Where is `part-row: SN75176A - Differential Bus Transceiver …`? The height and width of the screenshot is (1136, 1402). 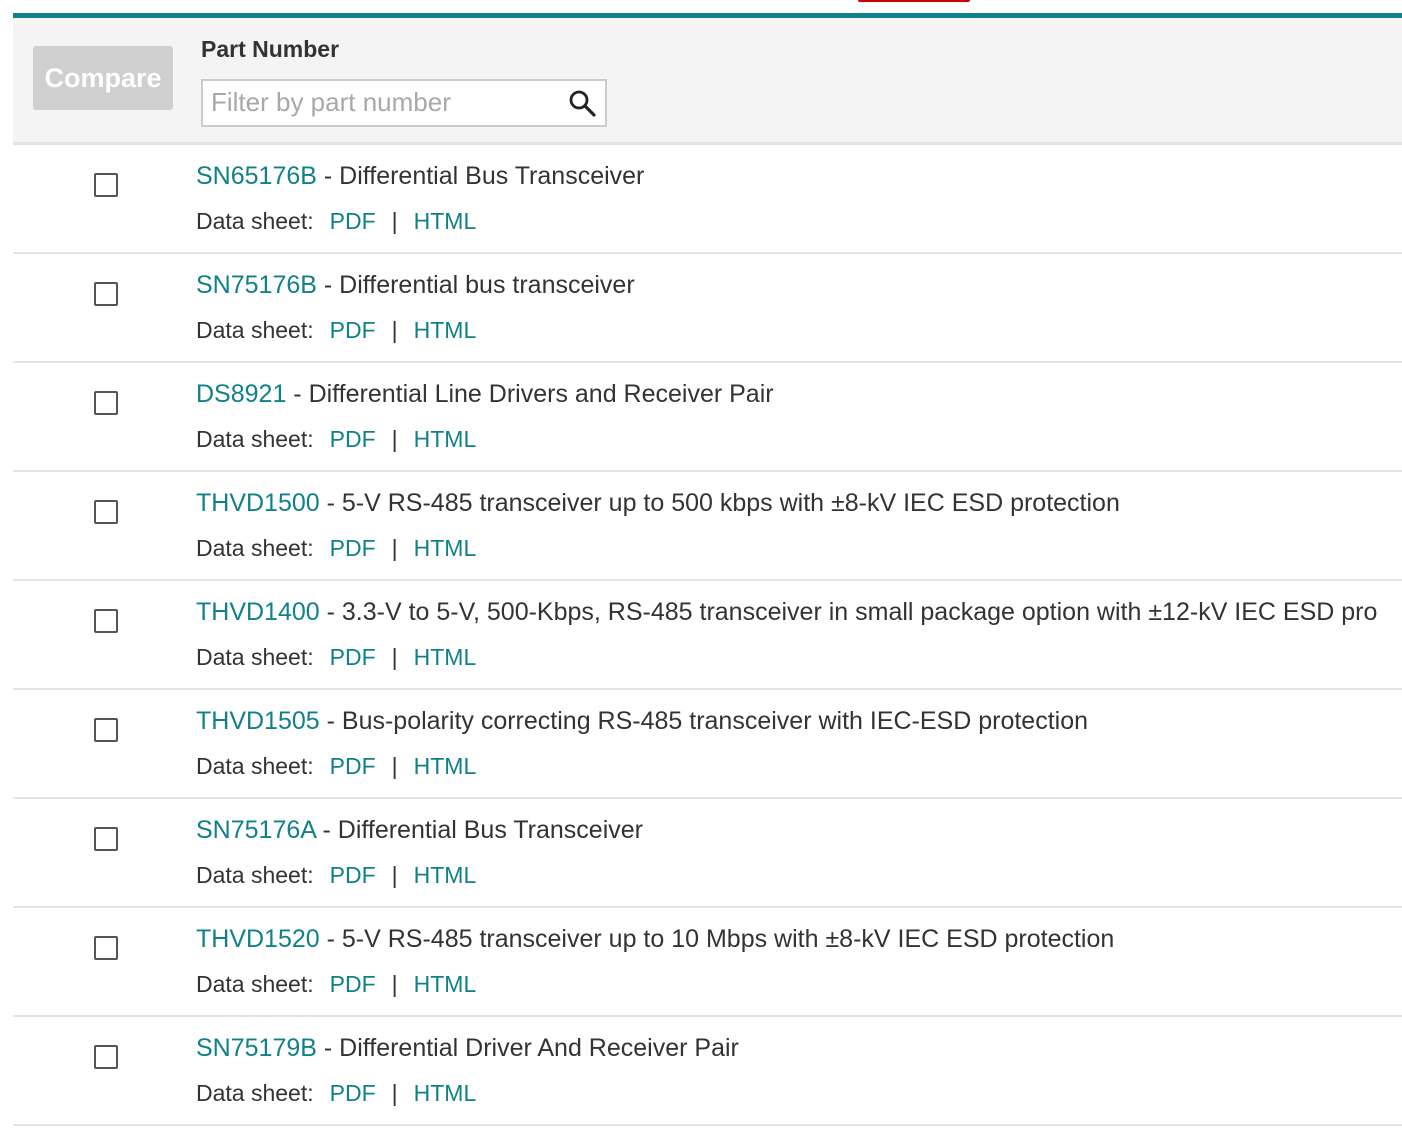
part-row: SN75176A - Differential Bus Transceiver … is located at coordinates (707, 853).